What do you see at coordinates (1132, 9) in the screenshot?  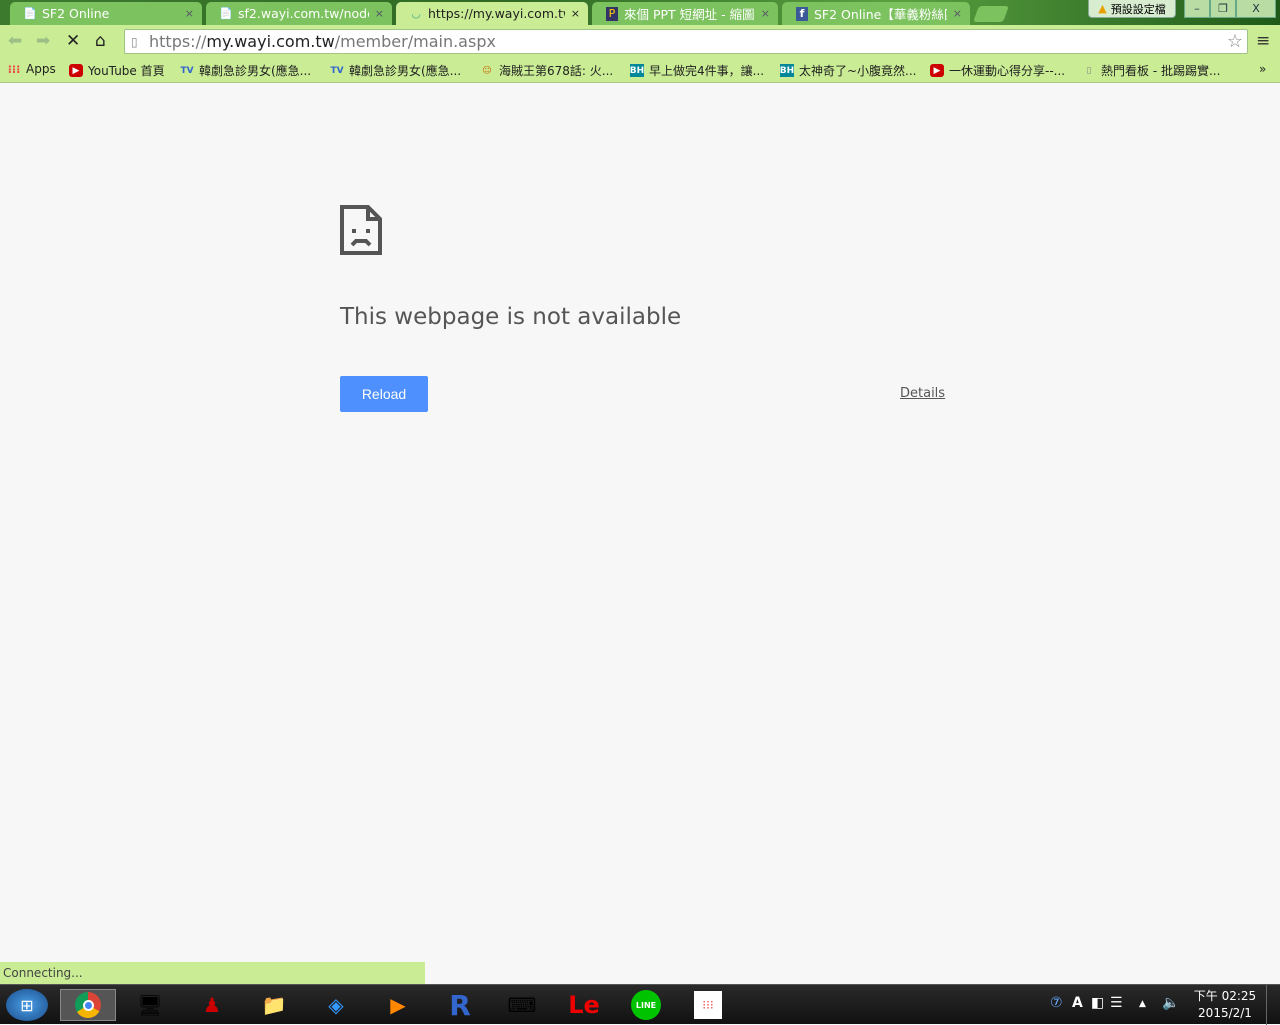 I see `profile-button: ▲ 預設設定檔` at bounding box center [1132, 9].